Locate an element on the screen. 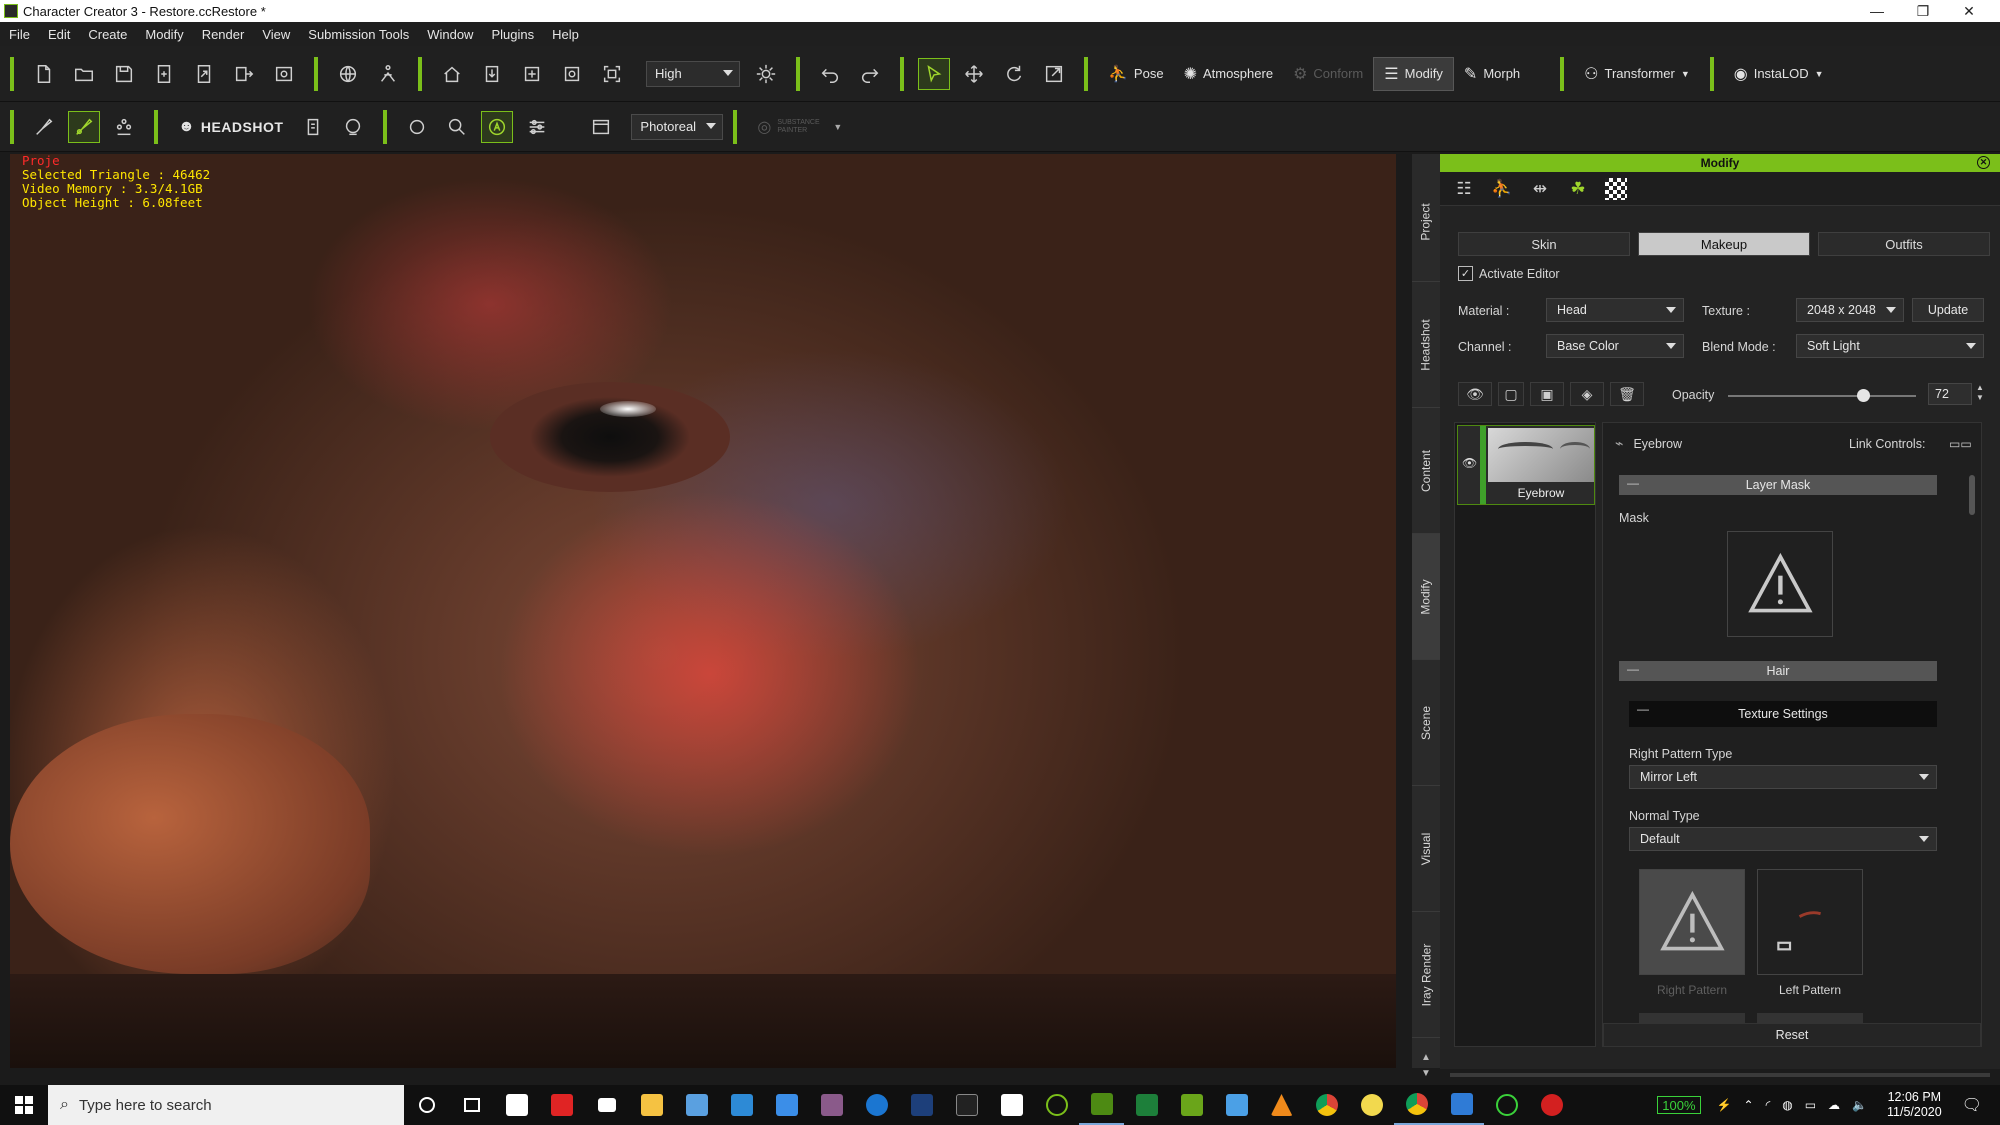 This screenshot has height=1125, width=2000. detail-scrollbar is located at coordinates (1972, 495).